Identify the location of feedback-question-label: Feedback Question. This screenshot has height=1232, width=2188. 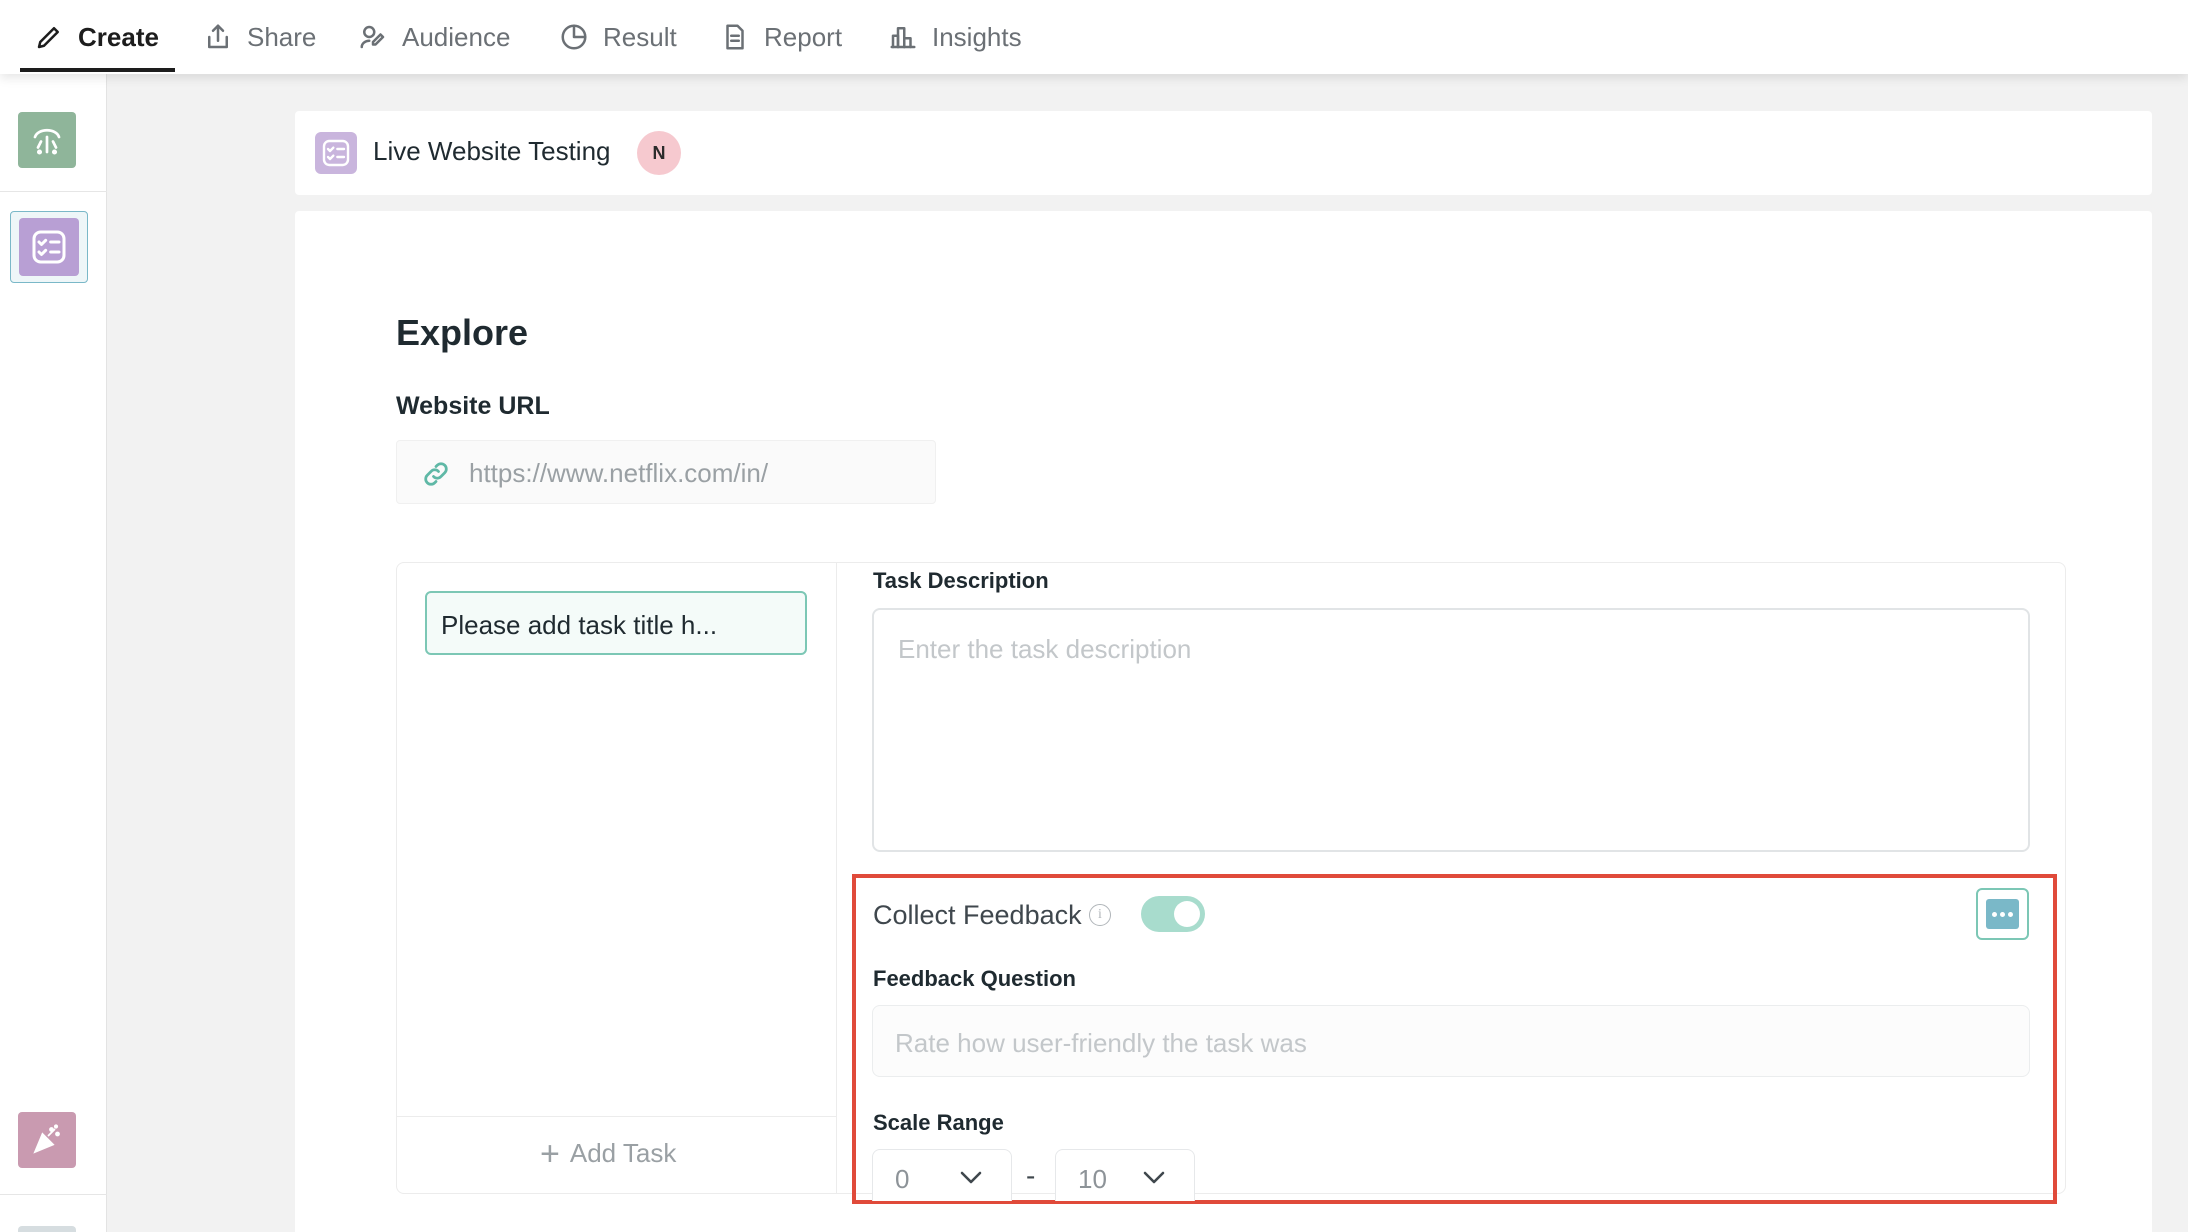
(974, 978).